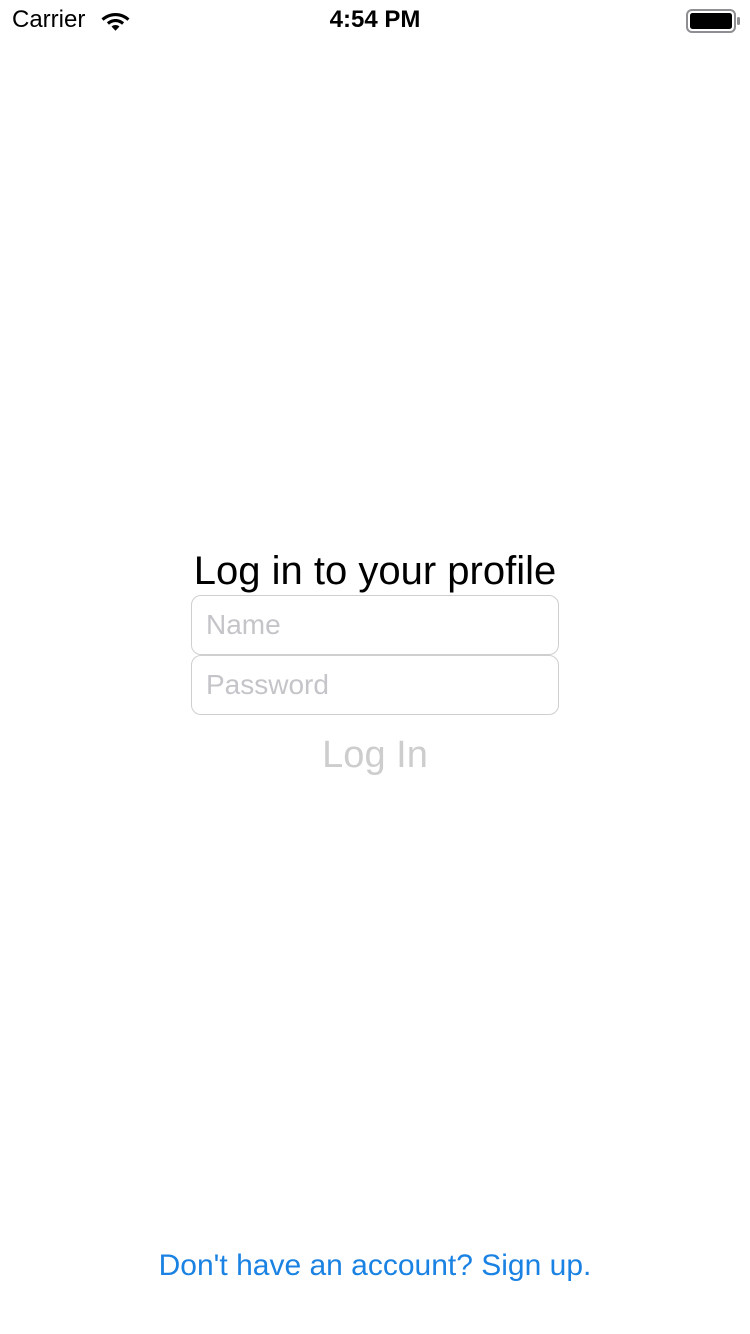  What do you see at coordinates (375, 685) in the screenshot?
I see `password-field` at bounding box center [375, 685].